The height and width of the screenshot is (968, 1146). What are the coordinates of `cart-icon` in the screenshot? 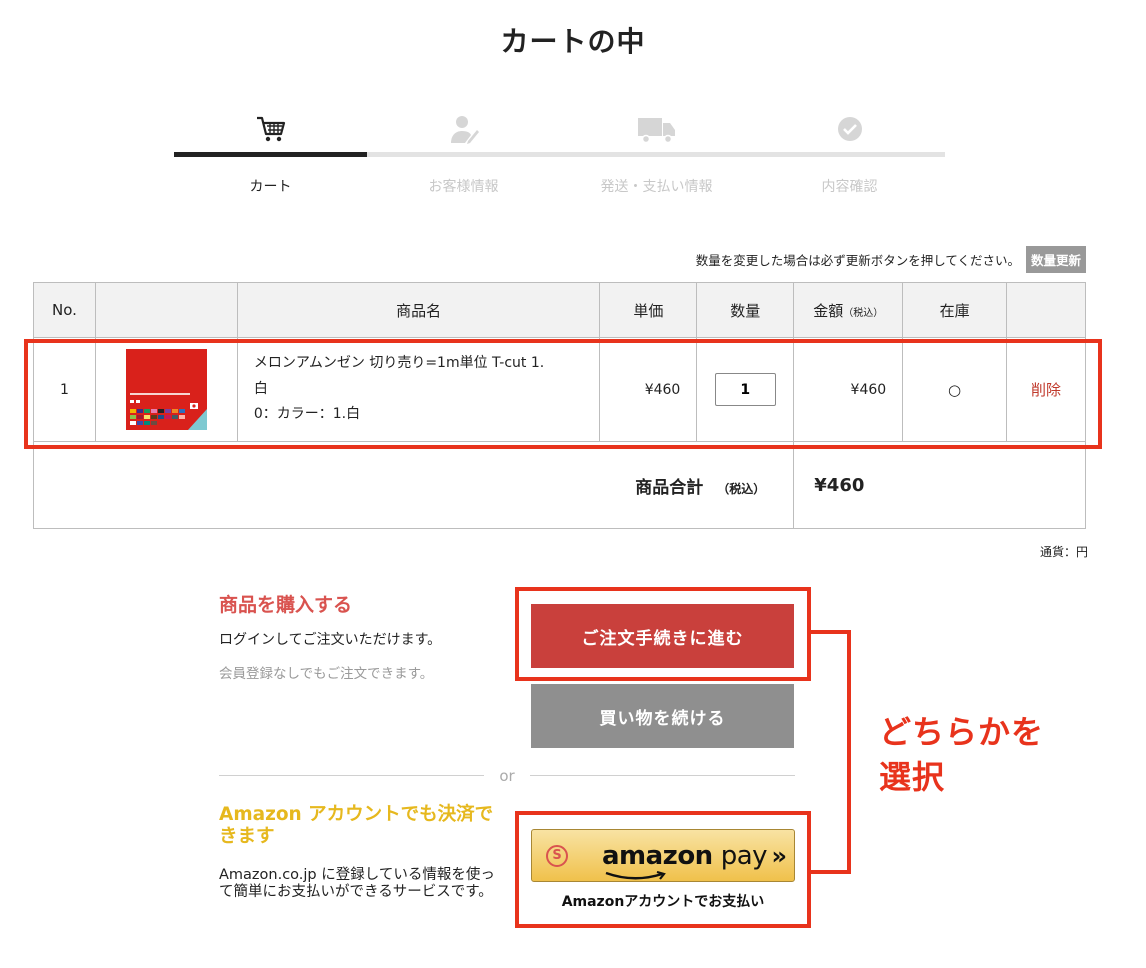 It's located at (270, 129).